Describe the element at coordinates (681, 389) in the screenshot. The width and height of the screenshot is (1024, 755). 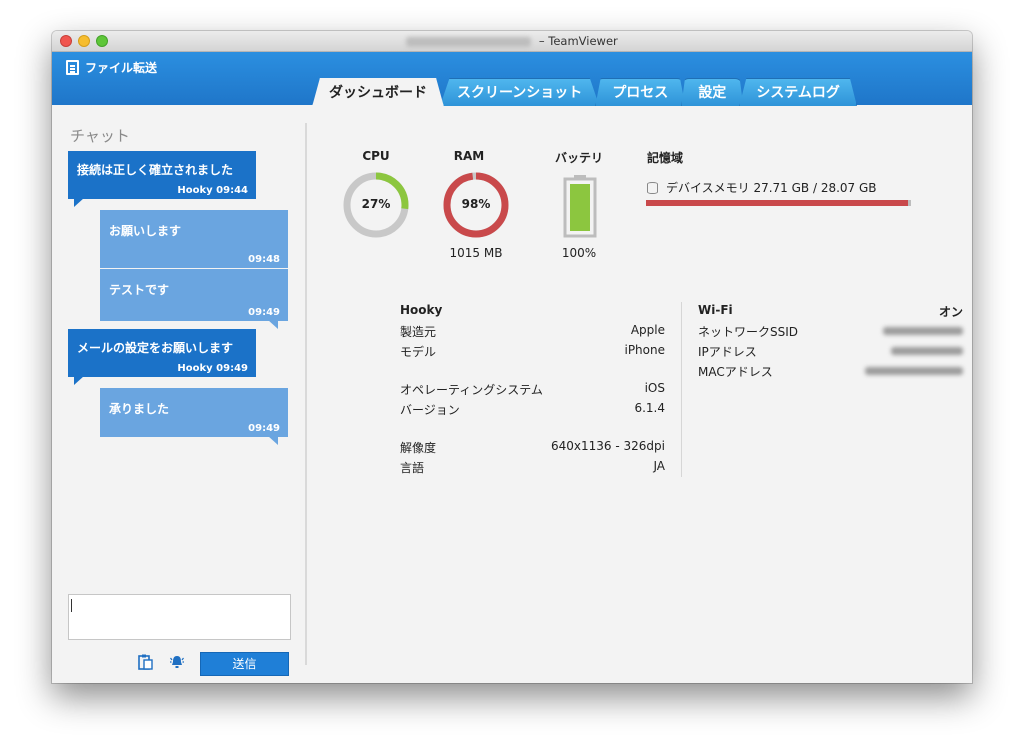
I see `info-divider` at that location.